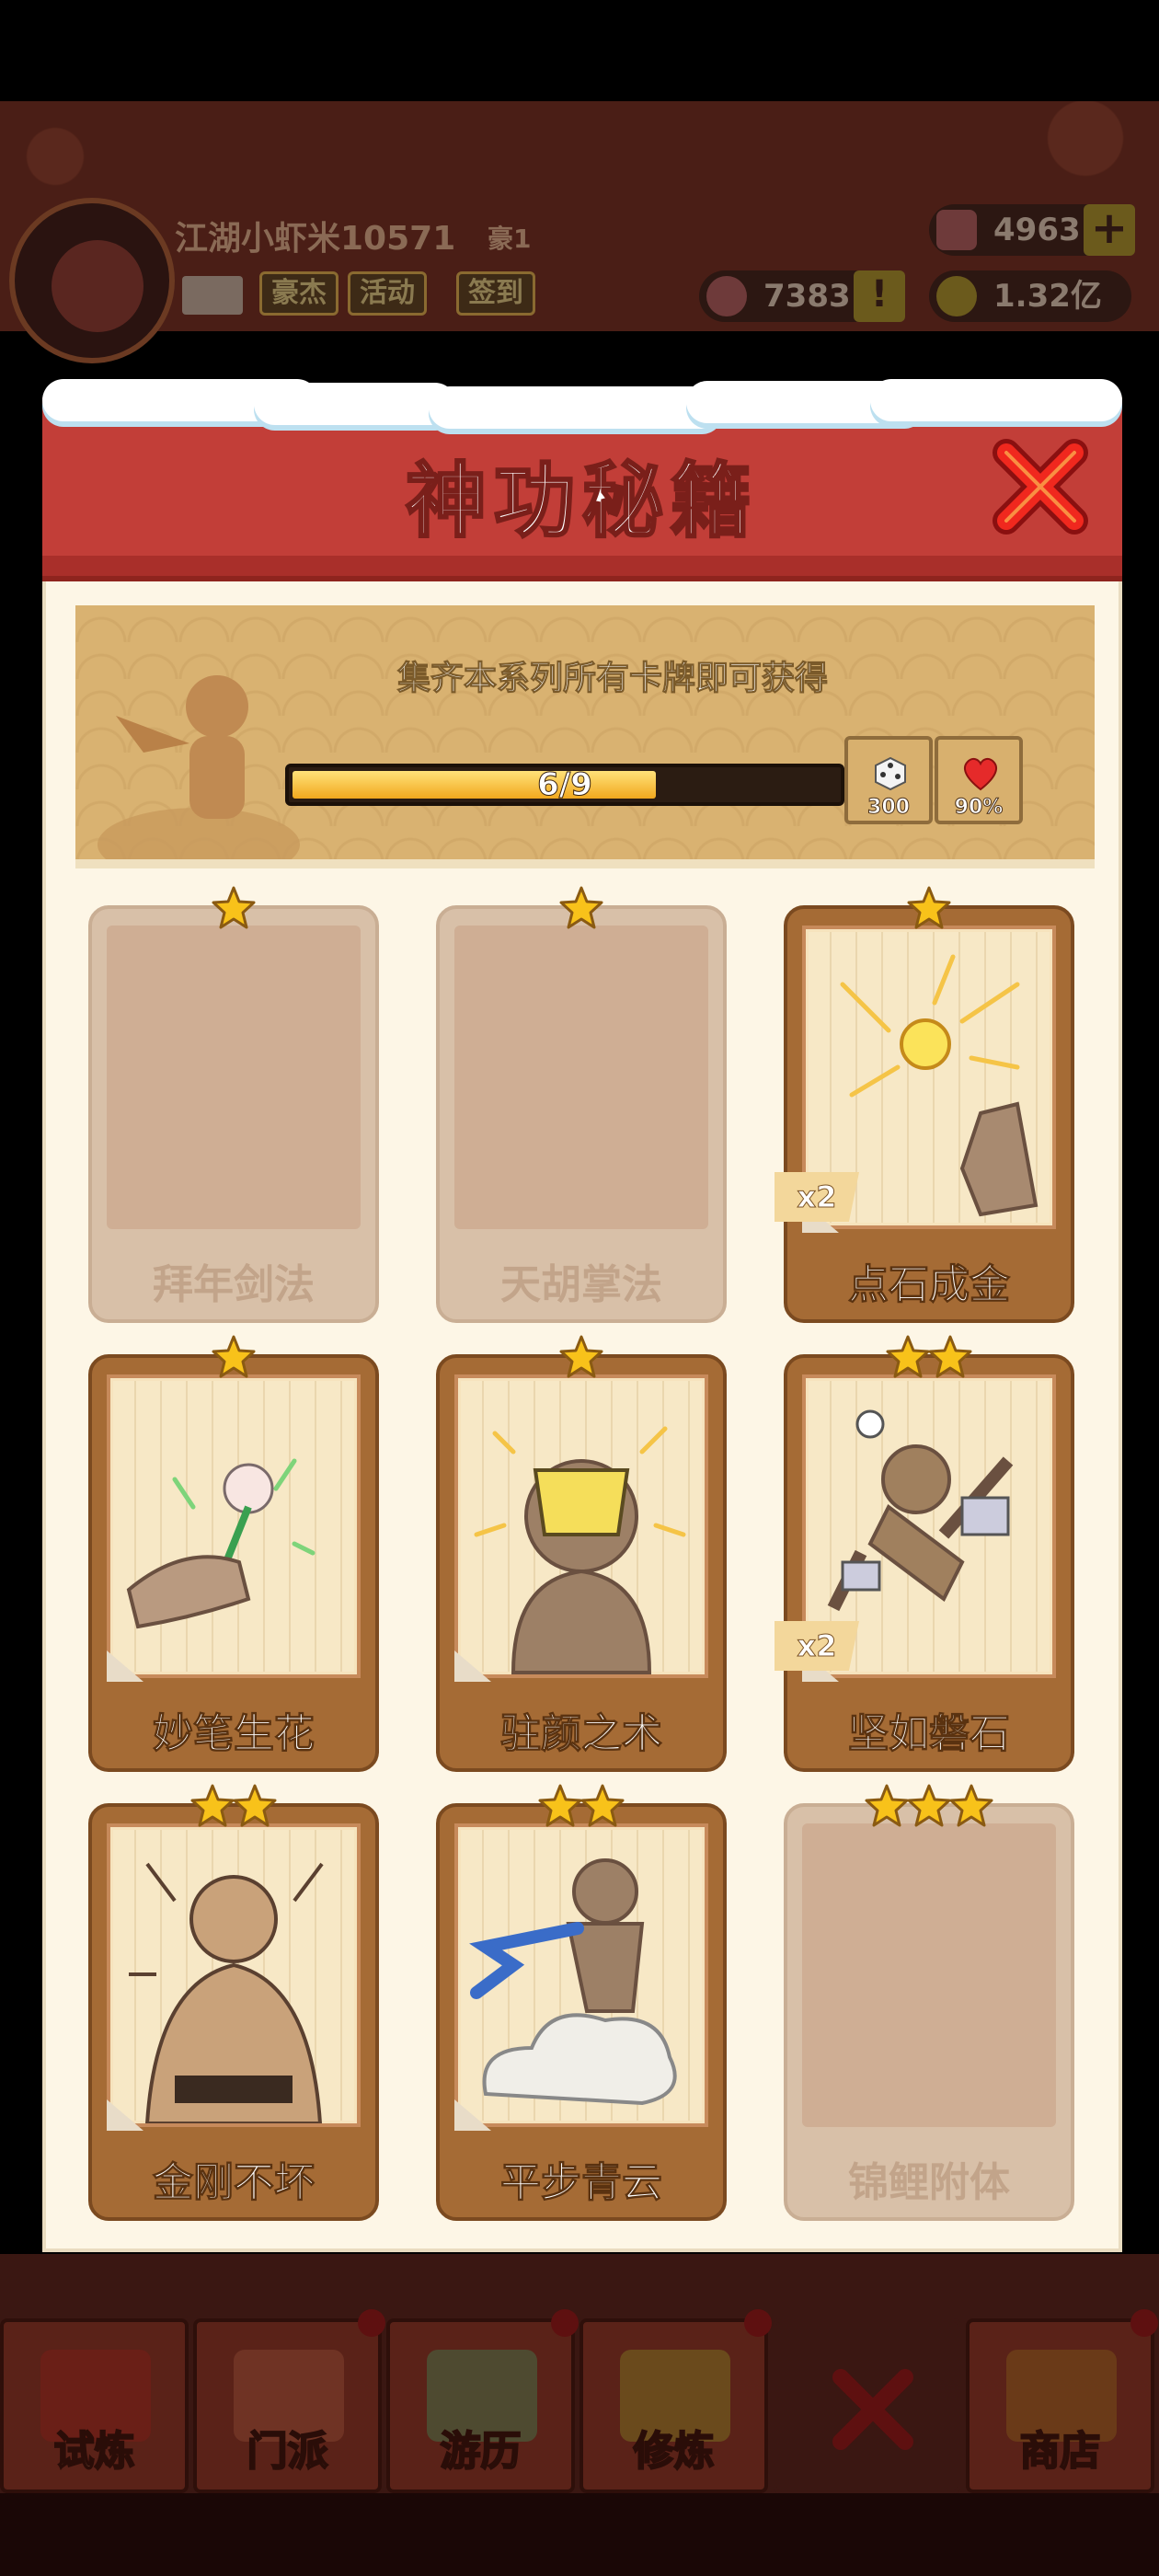 This screenshot has width=1159, height=2576. I want to click on checkin-button: 签到, so click(495, 293).